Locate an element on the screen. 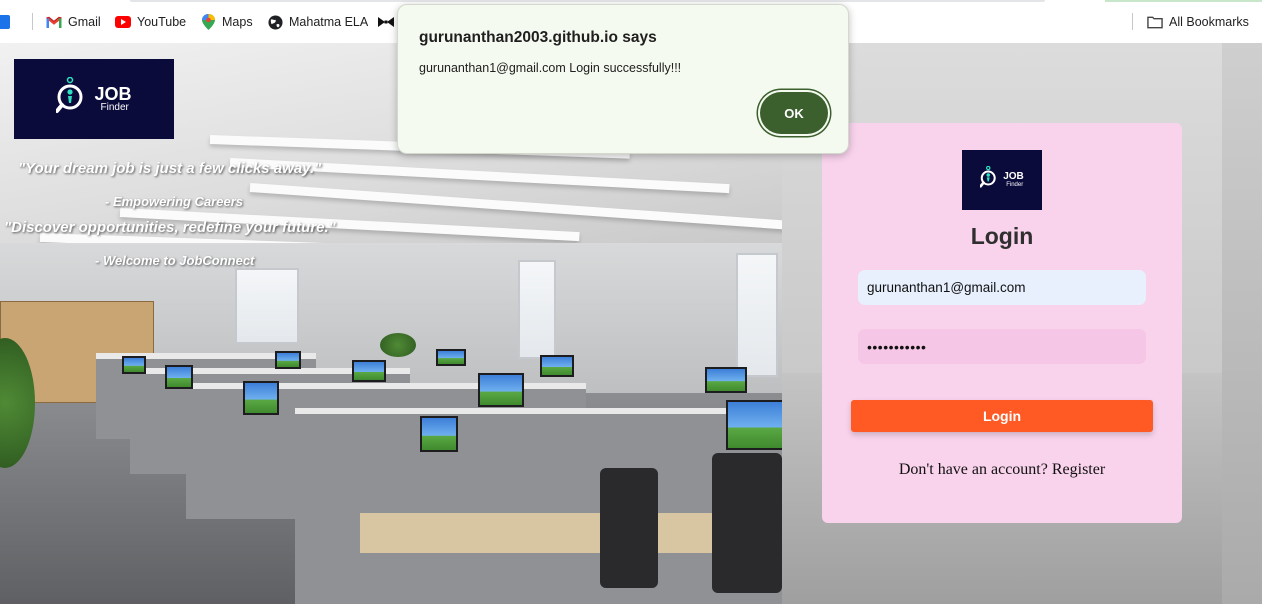  dialog-title: gurunanthan2003.github.io says is located at coordinates (538, 37).